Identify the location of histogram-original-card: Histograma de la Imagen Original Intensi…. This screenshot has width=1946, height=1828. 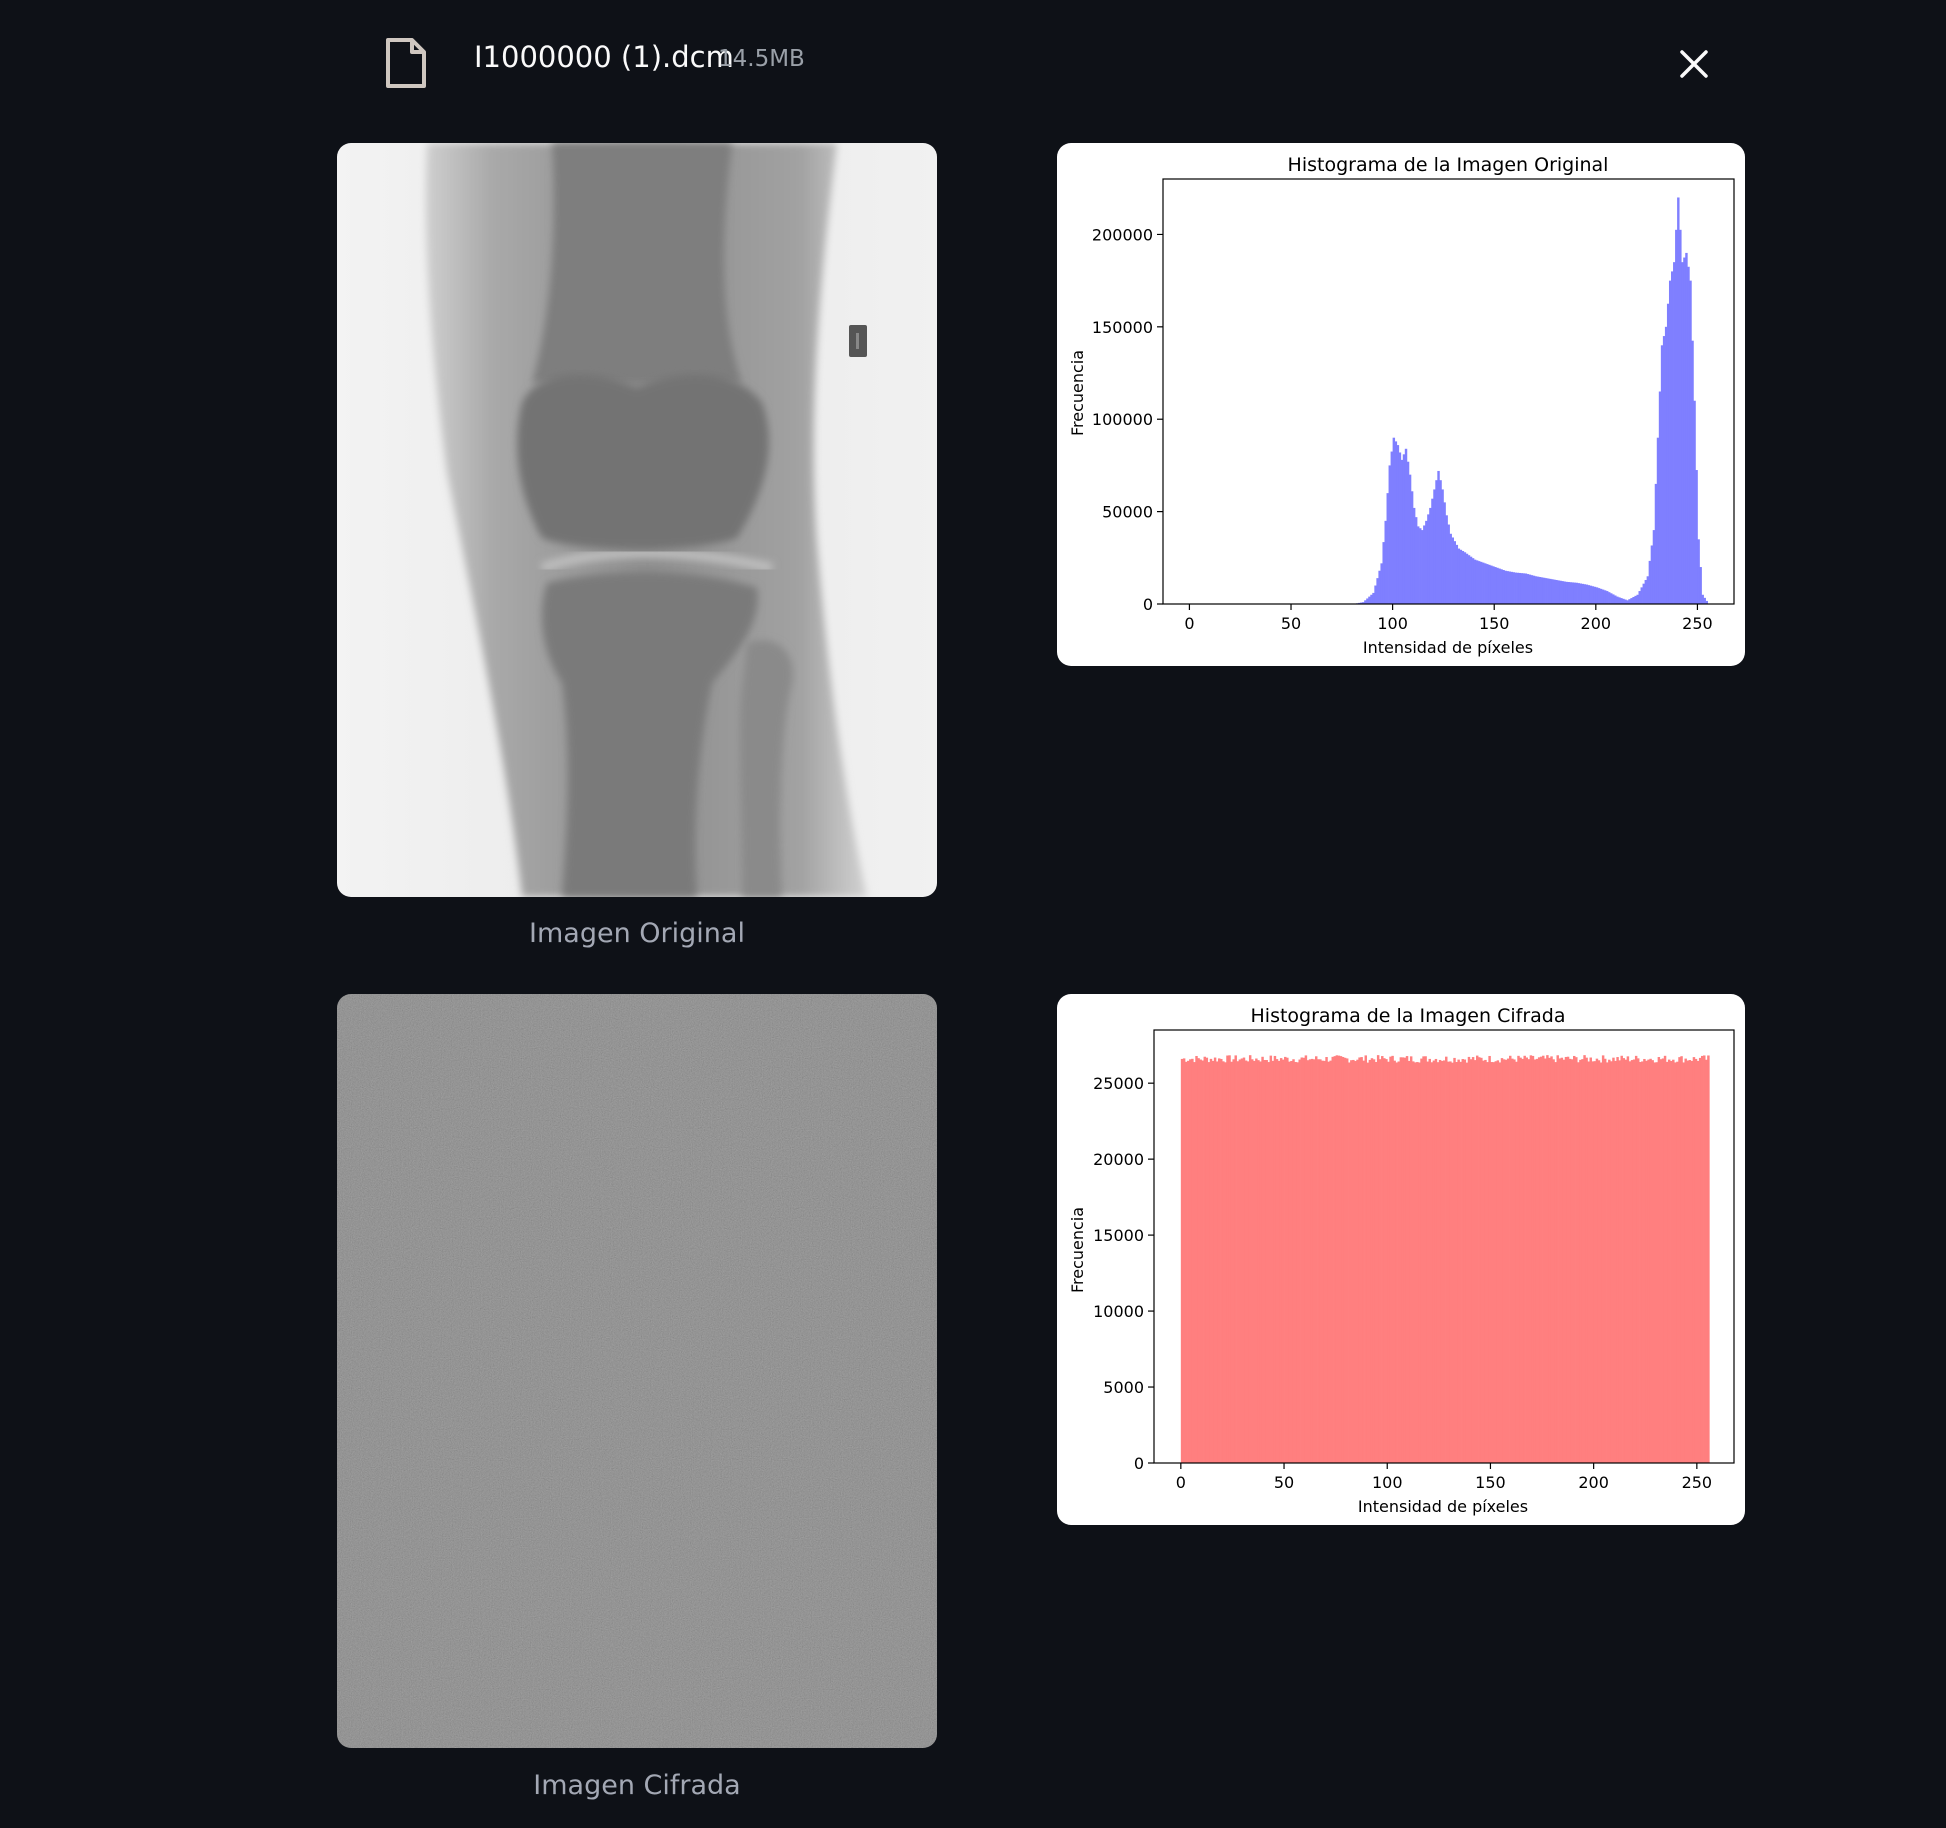
(1401, 404).